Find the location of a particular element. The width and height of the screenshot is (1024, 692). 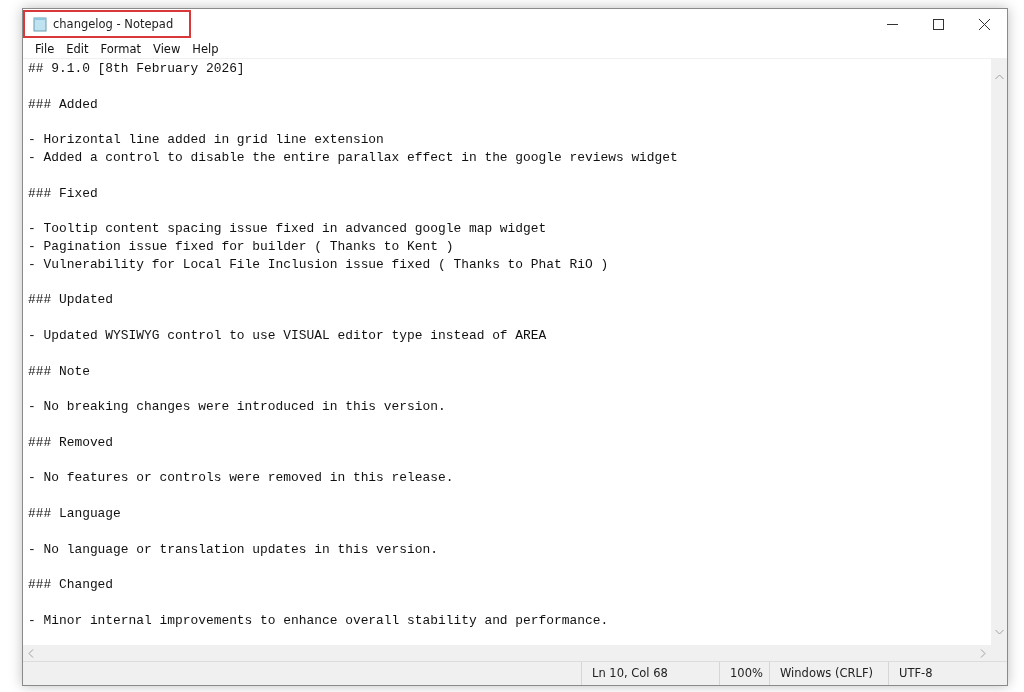

section-heading: ### Language is located at coordinates (74, 513).